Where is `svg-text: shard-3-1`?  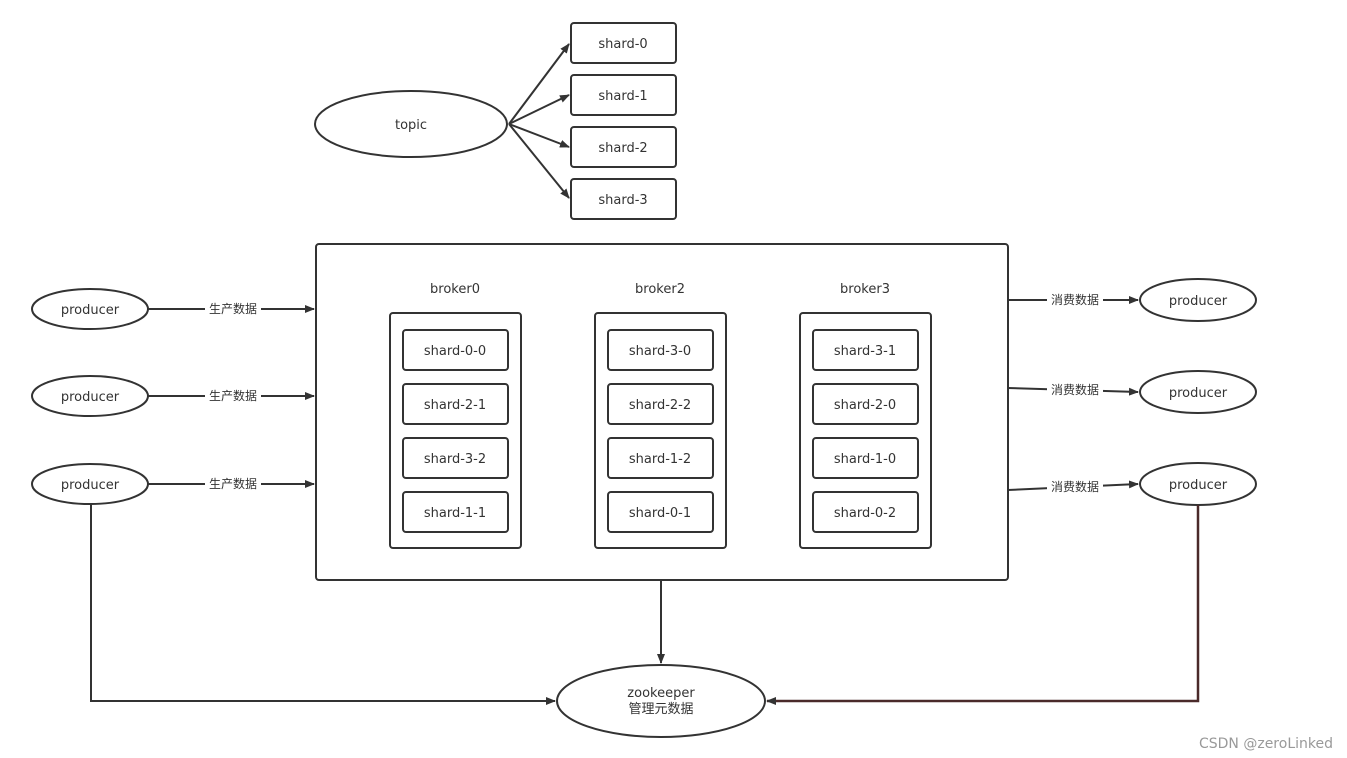
svg-text: shard-3-1 is located at coordinates (865, 351).